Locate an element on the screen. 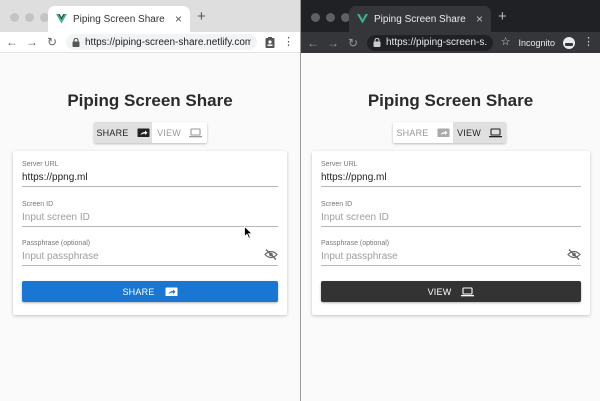  view-button: VIEW is located at coordinates (451, 291).